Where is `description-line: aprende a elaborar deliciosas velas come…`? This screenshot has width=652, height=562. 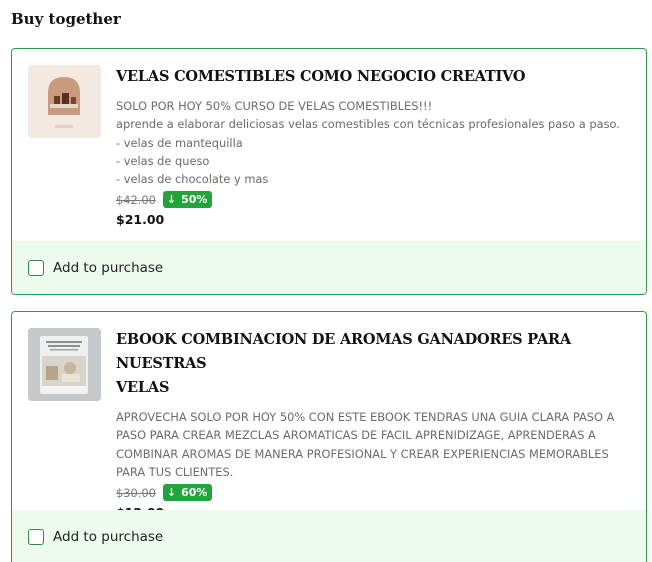 description-line: aprende a elaborar deliciosas velas come… is located at coordinates (368, 124).